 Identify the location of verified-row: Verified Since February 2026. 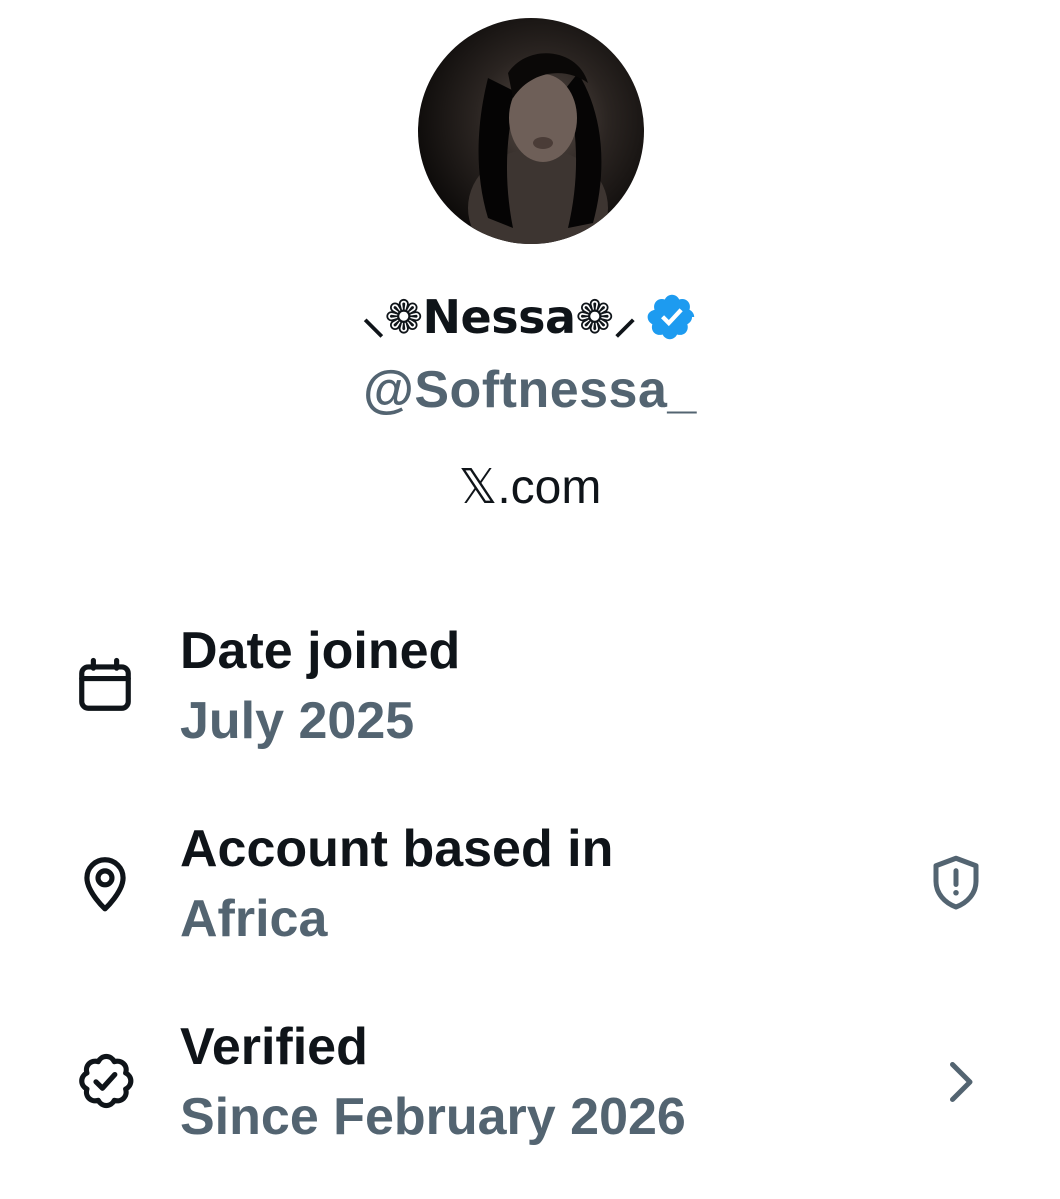
(530, 1086).